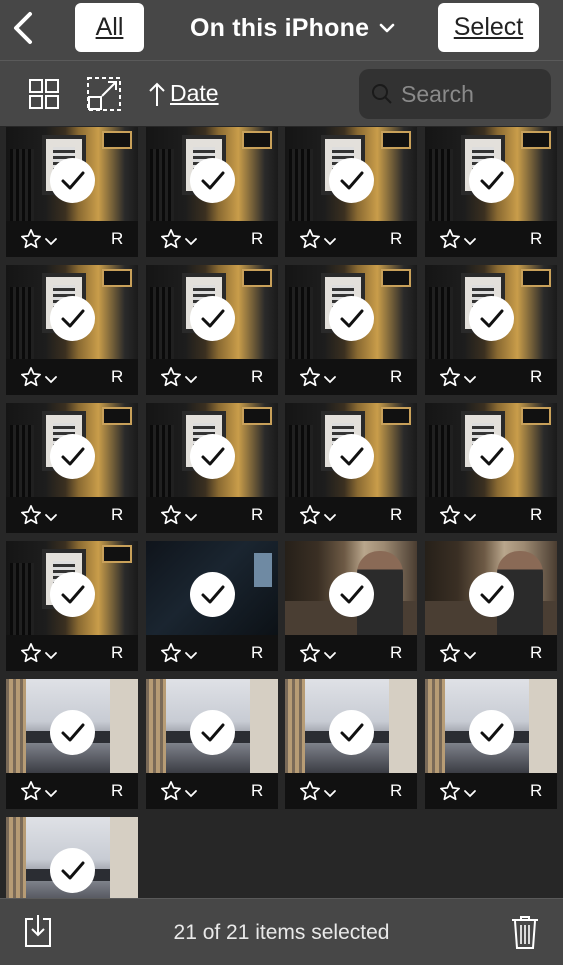 This screenshot has height=965, width=563. What do you see at coordinates (488, 27) in the screenshot?
I see `select-button: Select` at bounding box center [488, 27].